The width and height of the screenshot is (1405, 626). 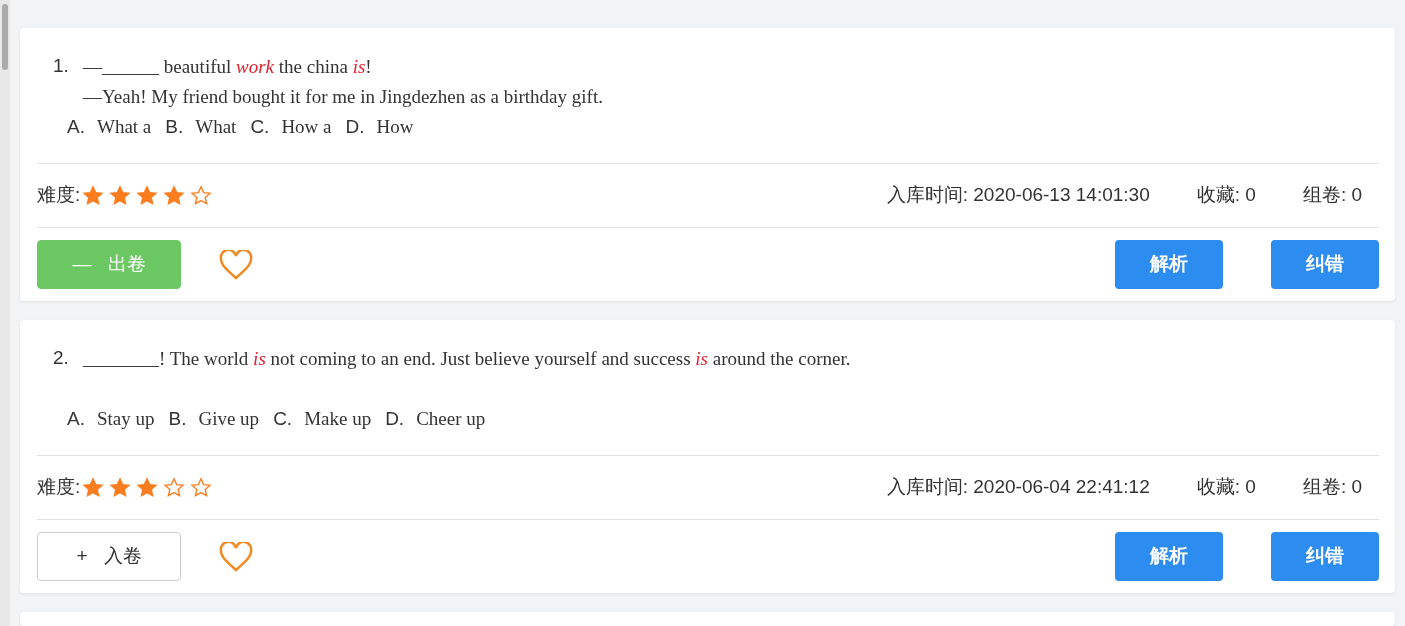 What do you see at coordinates (322, 419) in the screenshot?
I see `answer-option: C. Make up` at bounding box center [322, 419].